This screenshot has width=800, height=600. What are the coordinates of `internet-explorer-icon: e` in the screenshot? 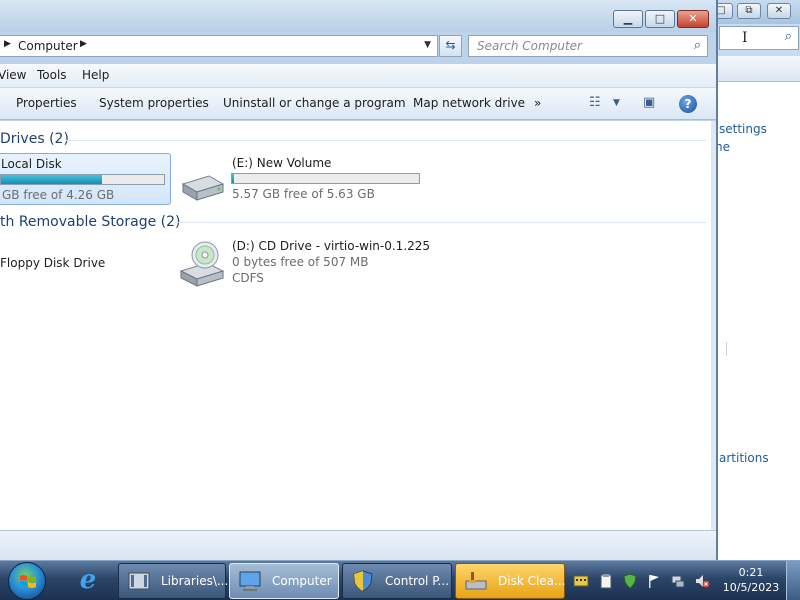 It's located at (88, 581).